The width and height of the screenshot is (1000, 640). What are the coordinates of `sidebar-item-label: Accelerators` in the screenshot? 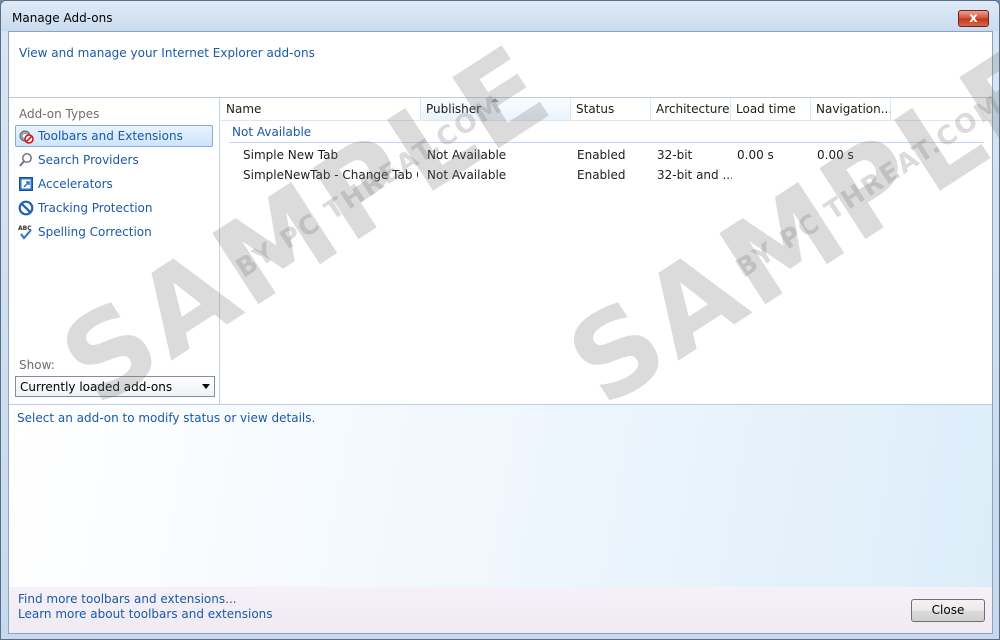 It's located at (75, 184).